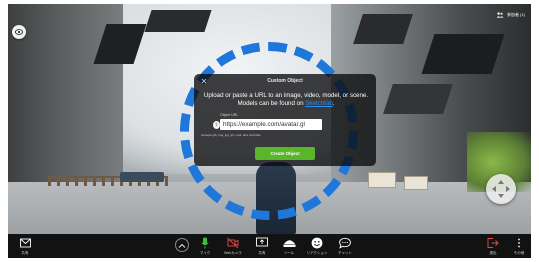 The image size is (539, 262). I want to click on bottom-toolbar: 共有 マイク Webカメラ 共有 ツール リアクション チャット 退出 その他, so click(269, 246).